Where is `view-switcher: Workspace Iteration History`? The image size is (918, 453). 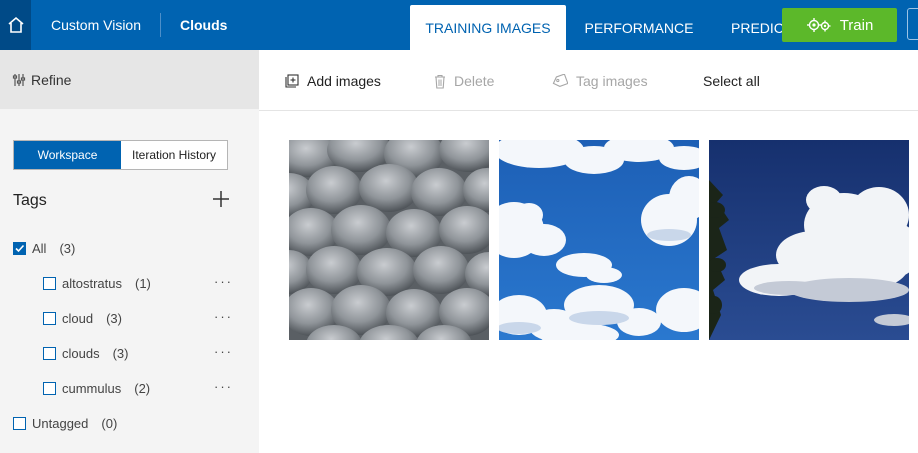
view-switcher: Workspace Iteration History is located at coordinates (120, 155).